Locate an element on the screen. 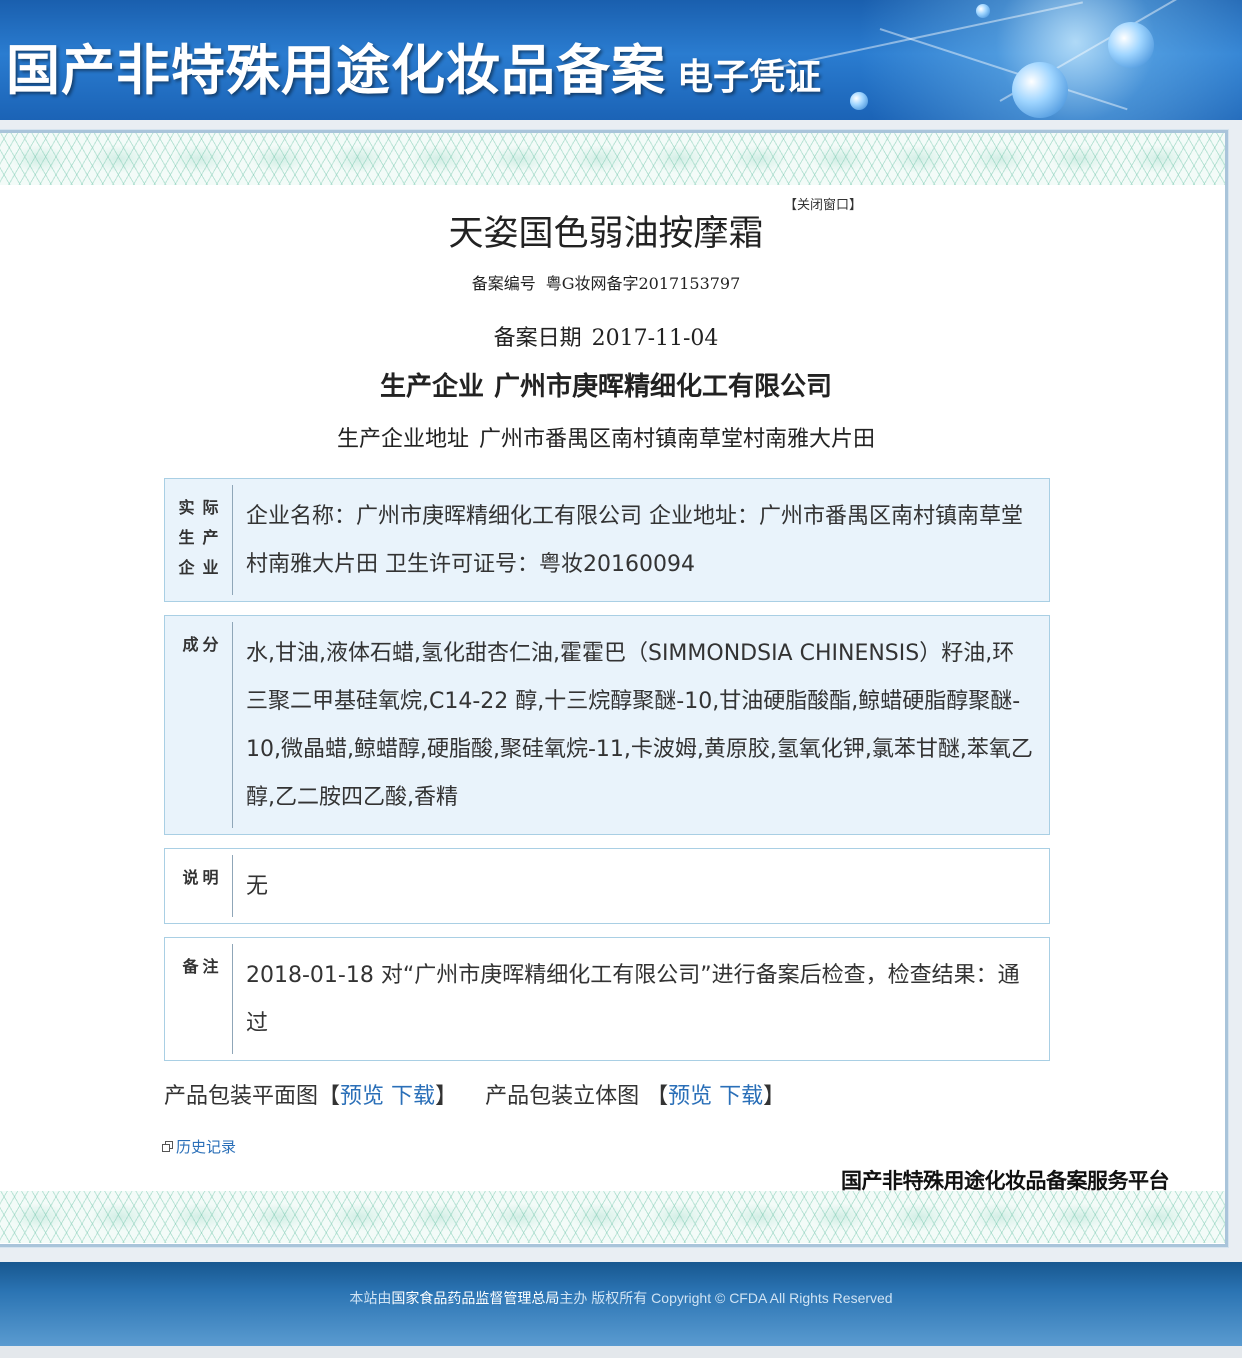 Image resolution: width=1242 pixels, height=1358 pixels. registration-date-row: 备案日期 2017-11-04 is located at coordinates (606, 336).